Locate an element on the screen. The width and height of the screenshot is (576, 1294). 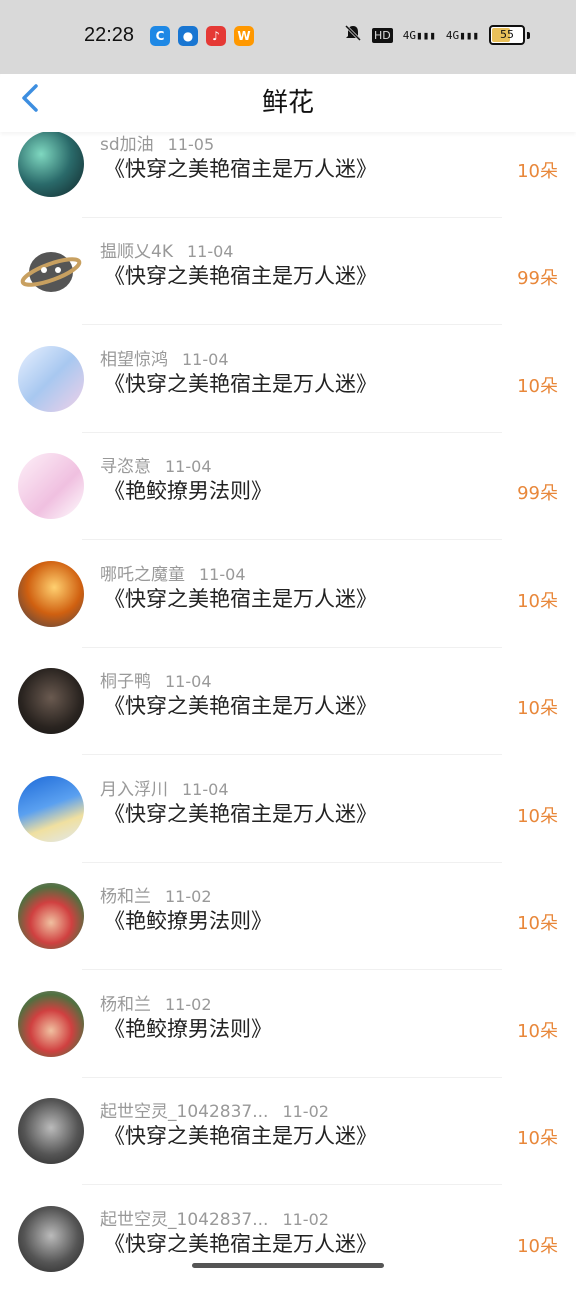
list-item: 揾顺乂4K 11-04 《快穿之美艳宿主是万人迷》 99朵 is located at coordinates (288, 272).